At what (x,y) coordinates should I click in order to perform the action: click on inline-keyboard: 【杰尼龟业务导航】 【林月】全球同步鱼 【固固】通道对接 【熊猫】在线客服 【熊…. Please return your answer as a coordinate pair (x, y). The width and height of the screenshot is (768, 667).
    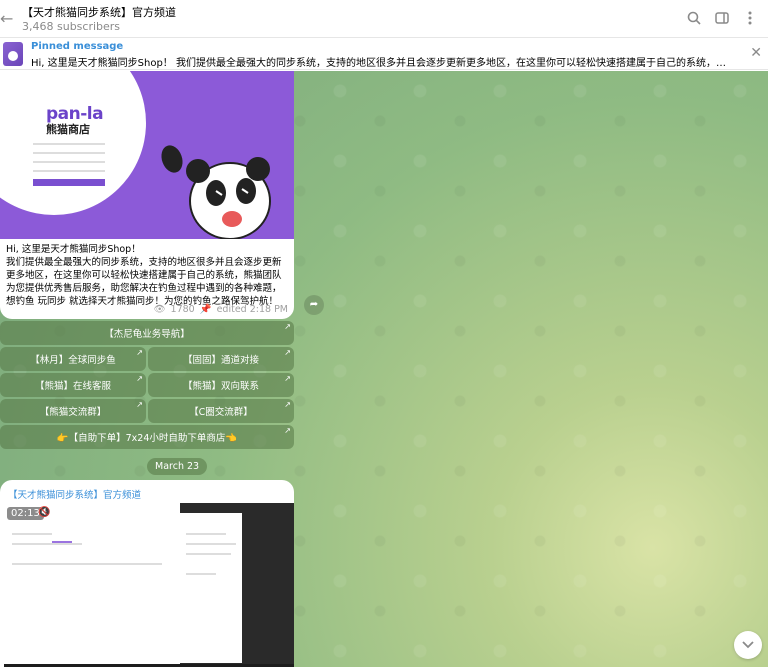
    Looking at the image, I should click on (147, 386).